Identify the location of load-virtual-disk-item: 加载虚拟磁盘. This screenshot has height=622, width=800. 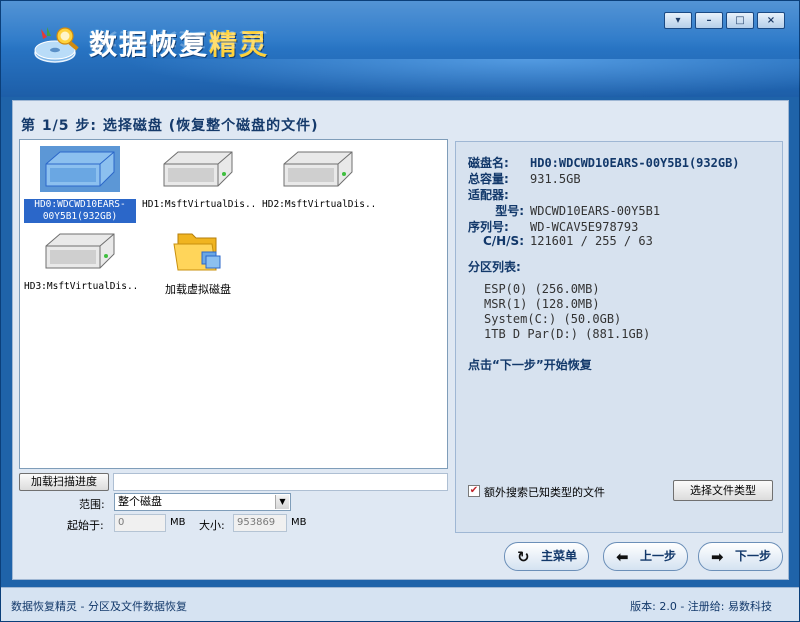
(198, 262).